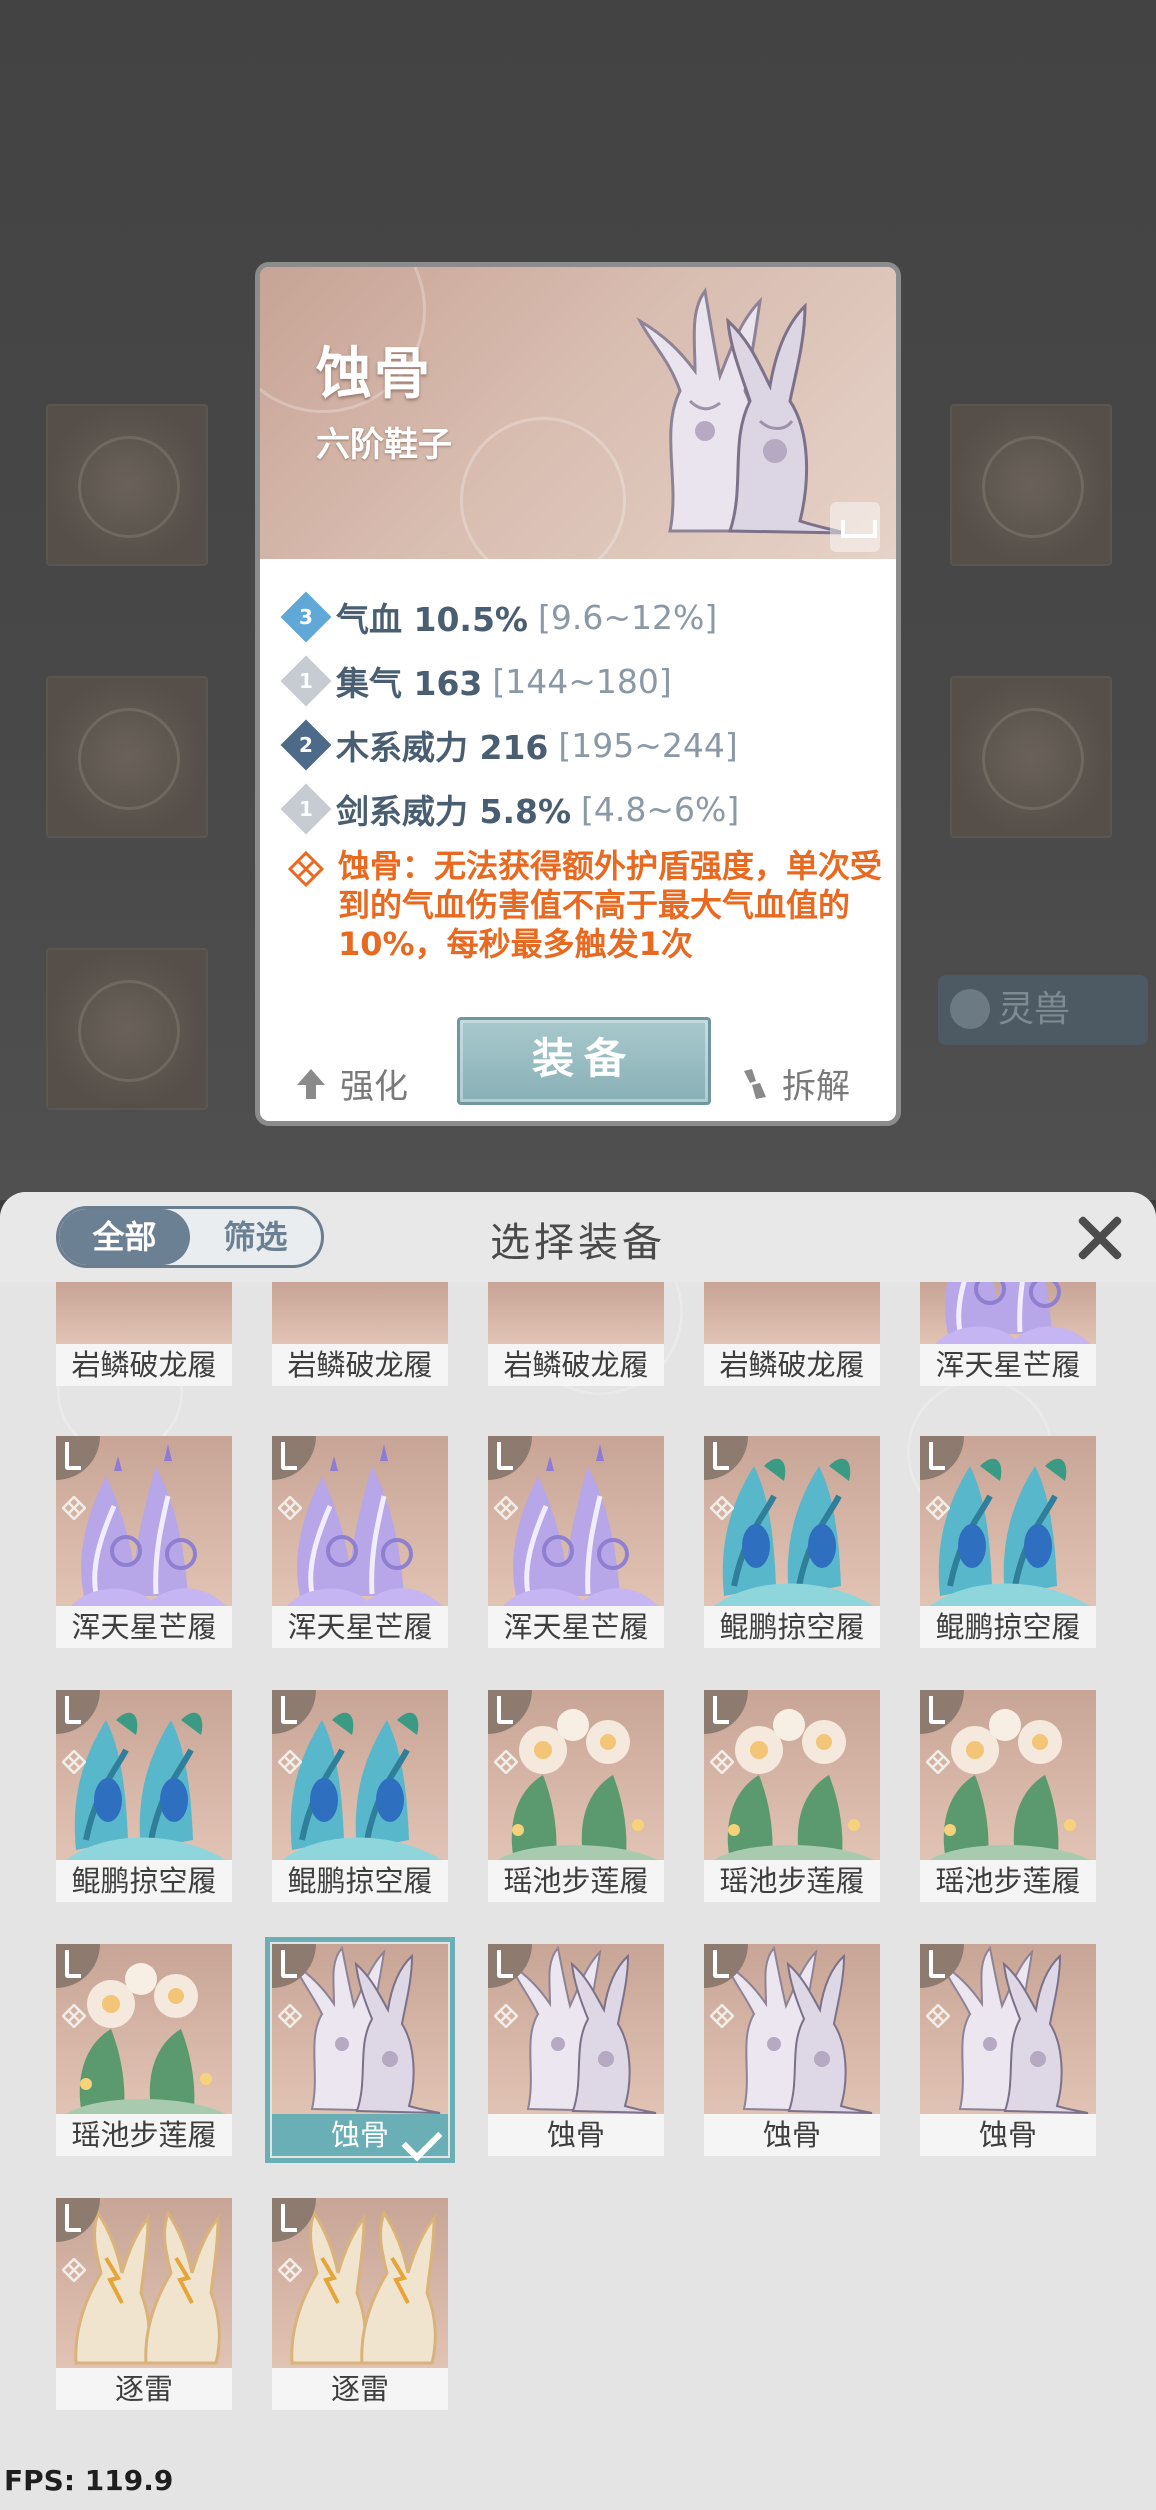 Image resolution: width=1156 pixels, height=2510 pixels. What do you see at coordinates (584, 681) in the screenshot?
I see `stat-row: 1 集气 163 [144~180]` at bounding box center [584, 681].